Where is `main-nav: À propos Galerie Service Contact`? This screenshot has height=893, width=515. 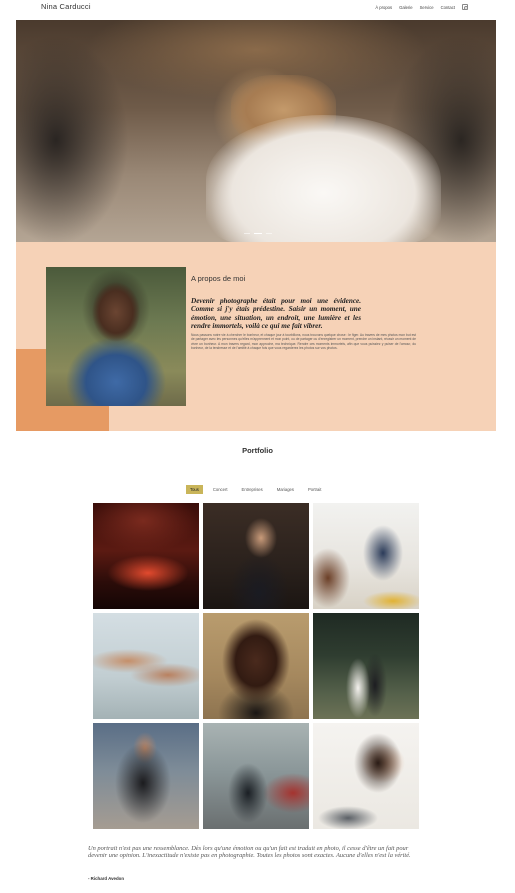 main-nav: À propos Galerie Service Contact is located at coordinates (422, 7).